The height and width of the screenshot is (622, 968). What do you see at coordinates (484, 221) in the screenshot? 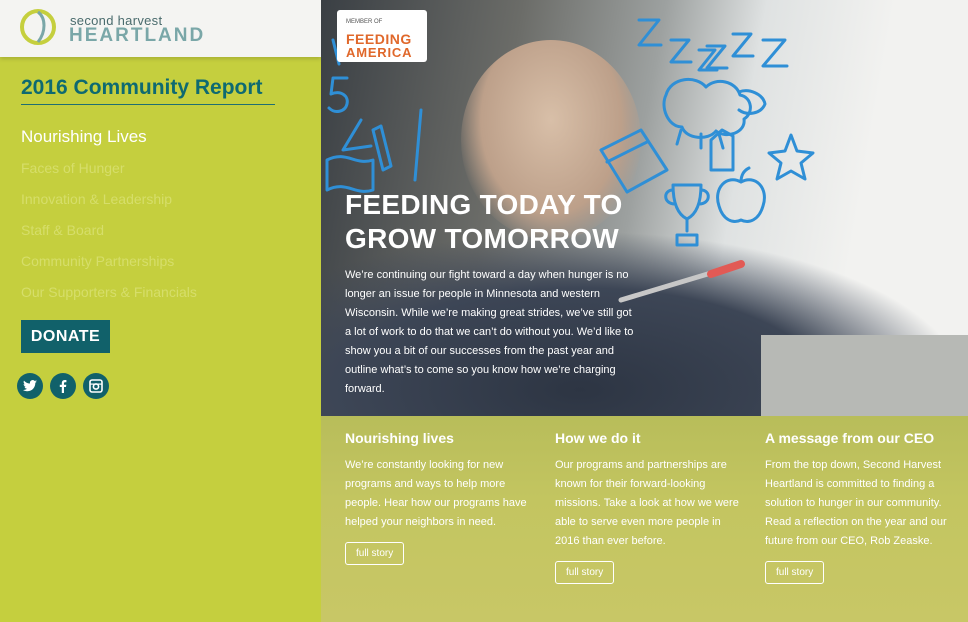
I see `hero-title: FEEDING TODAY TO GROW TOMORROW` at bounding box center [484, 221].